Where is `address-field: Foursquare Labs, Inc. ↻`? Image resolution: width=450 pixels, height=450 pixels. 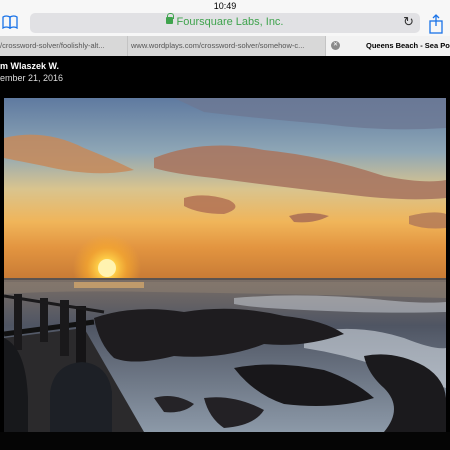
address-field: Foursquare Labs, Inc. ↻ is located at coordinates (225, 23).